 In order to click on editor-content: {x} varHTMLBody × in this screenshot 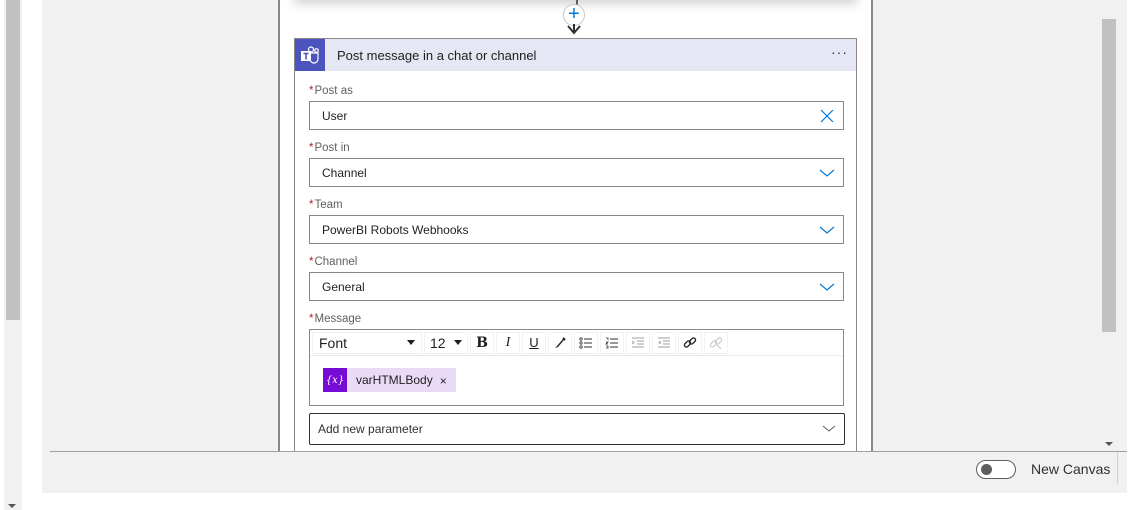, I will do `click(576, 380)`.